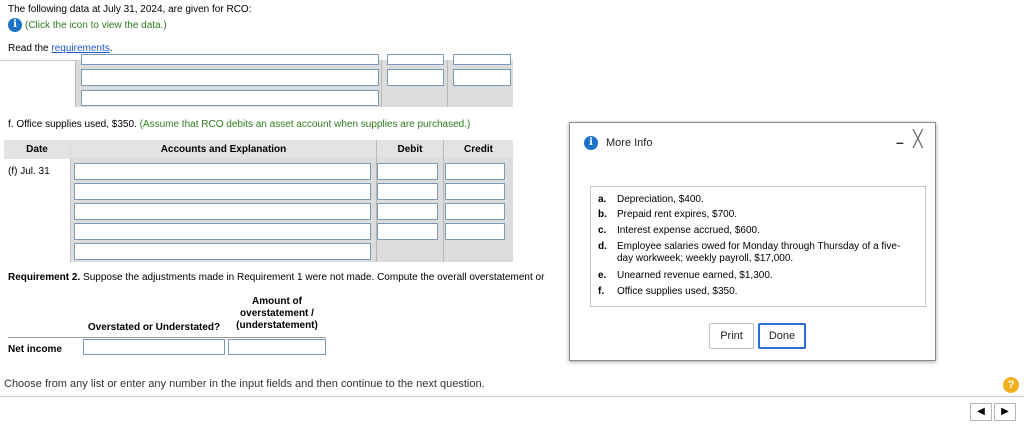 The image size is (1024, 430). What do you see at coordinates (1005, 412) in the screenshot?
I see `next-button: ▶` at bounding box center [1005, 412].